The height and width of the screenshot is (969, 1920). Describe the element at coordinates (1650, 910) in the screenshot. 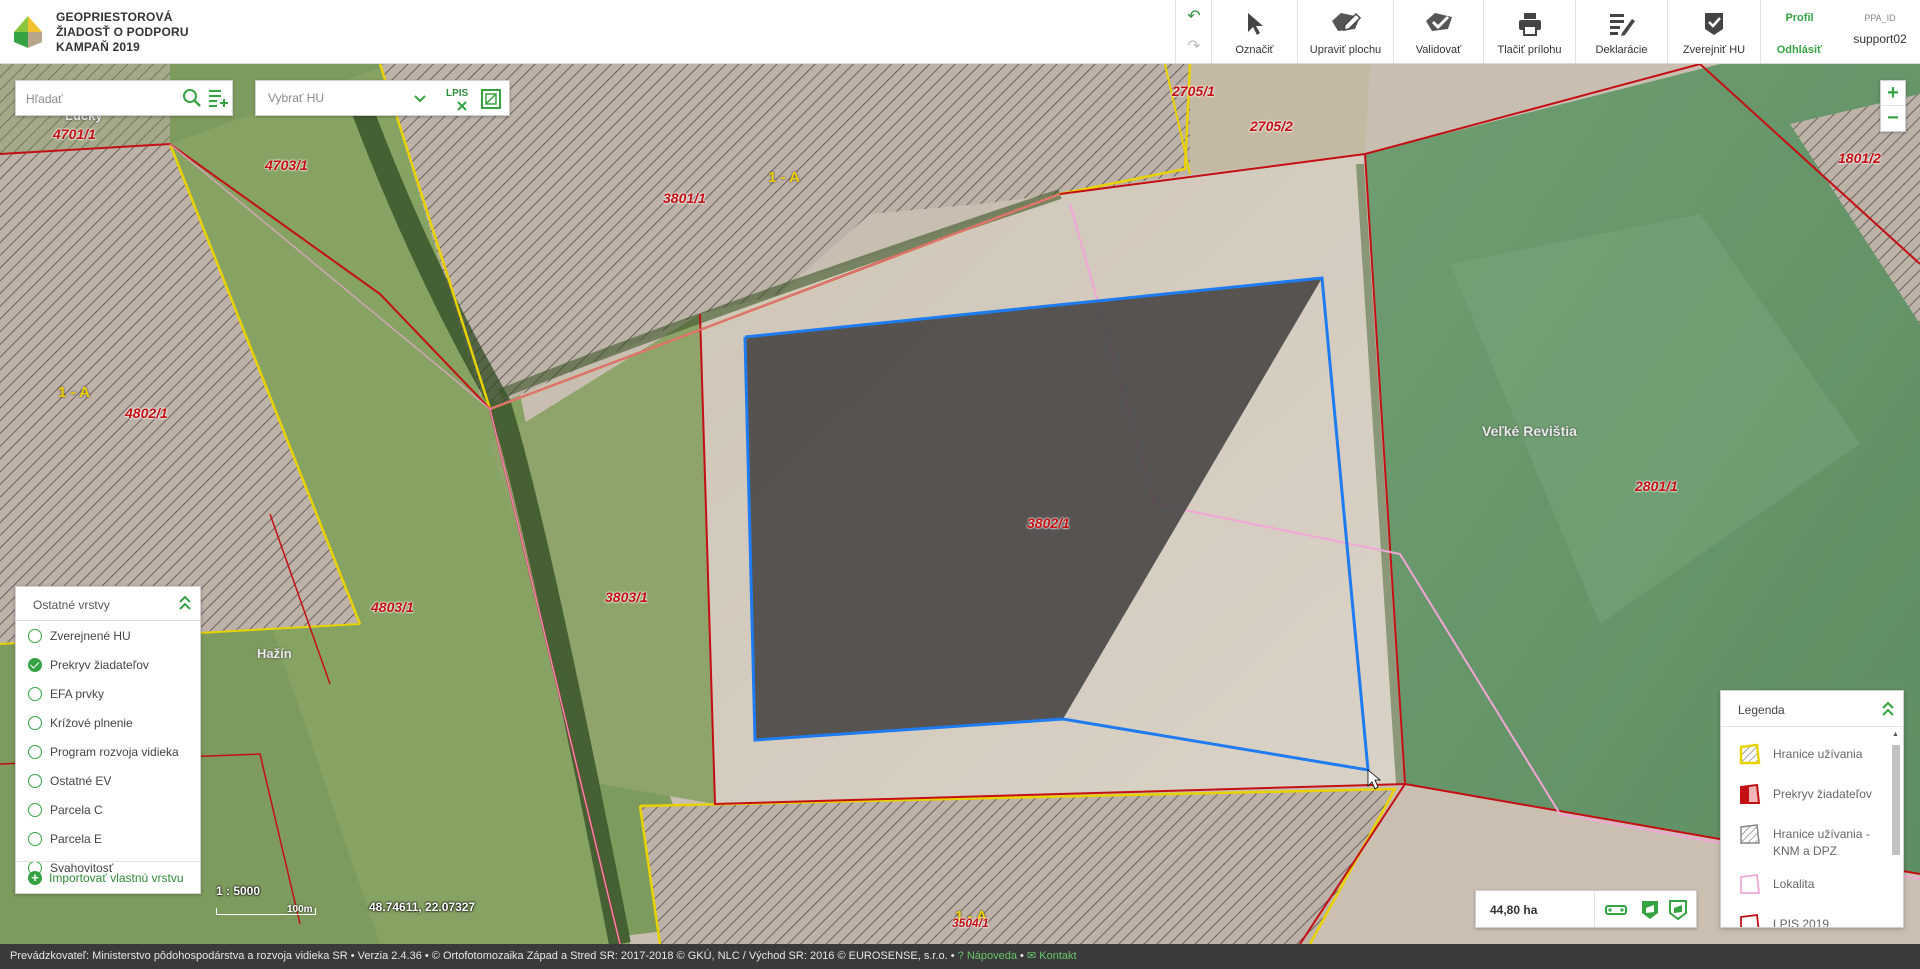

I see `shield-map-icon` at that location.